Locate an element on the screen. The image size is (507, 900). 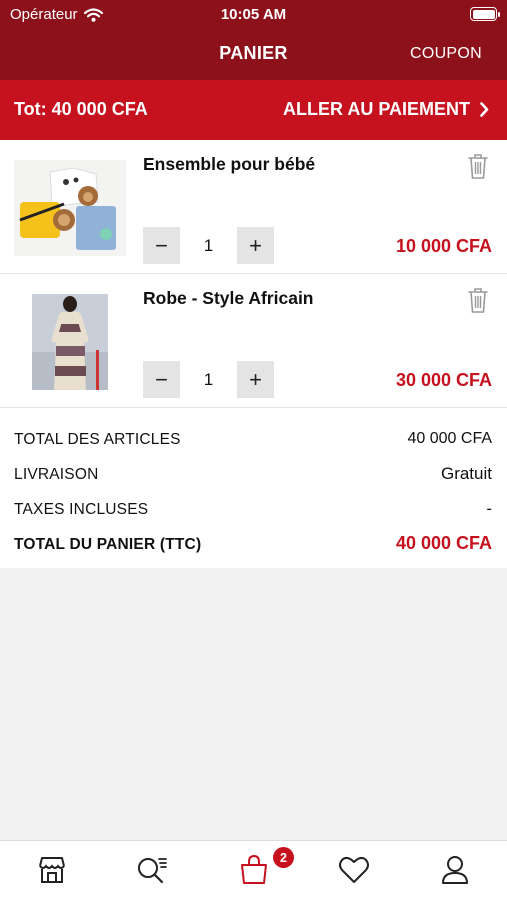
cart-total-header: Tot: 40 000 CFA is located at coordinates (81, 109).